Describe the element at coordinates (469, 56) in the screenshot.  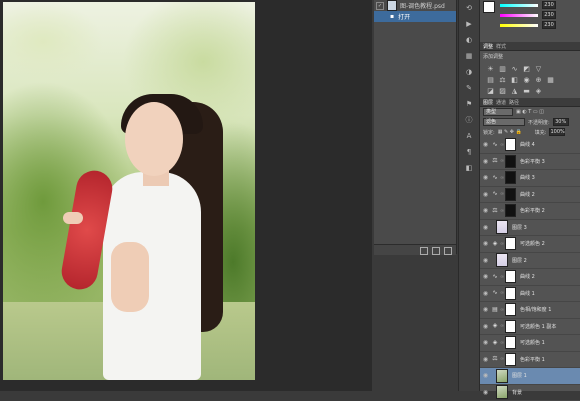
I see `swatches-icon: ▦` at that location.